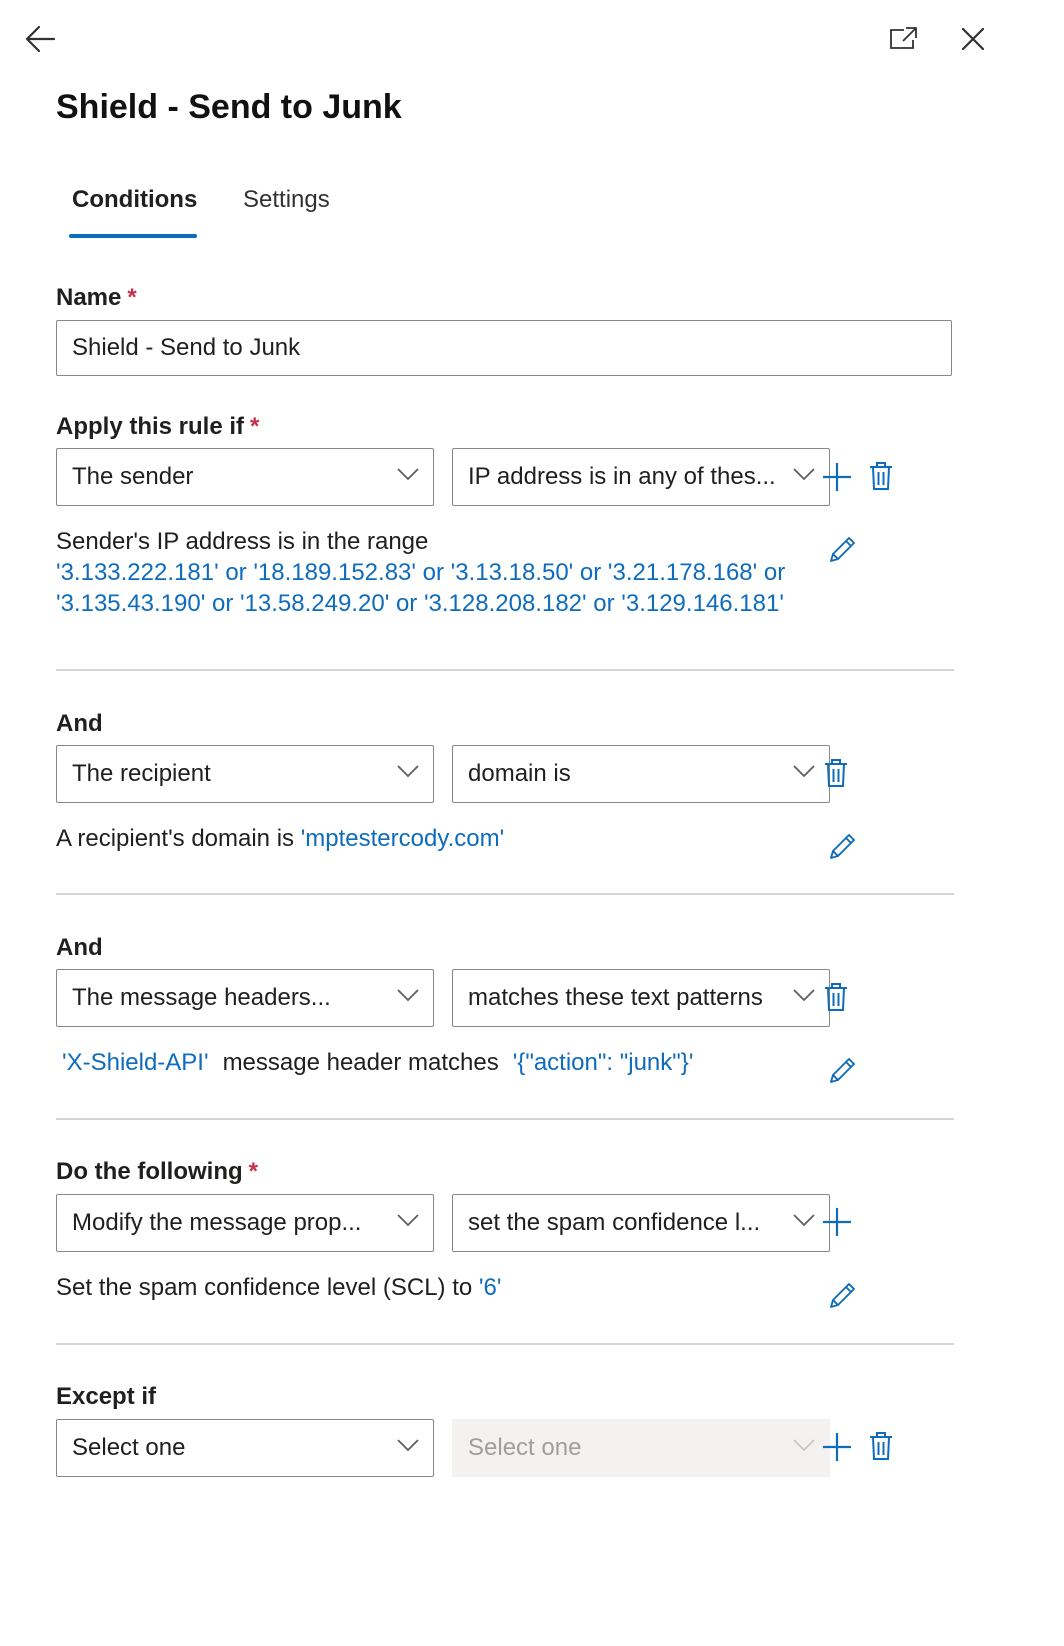 This screenshot has height=1646, width=1064. Describe the element at coordinates (267, 1287) in the screenshot. I see `scl-text: Set the spam confidence level (SCL) to` at that location.